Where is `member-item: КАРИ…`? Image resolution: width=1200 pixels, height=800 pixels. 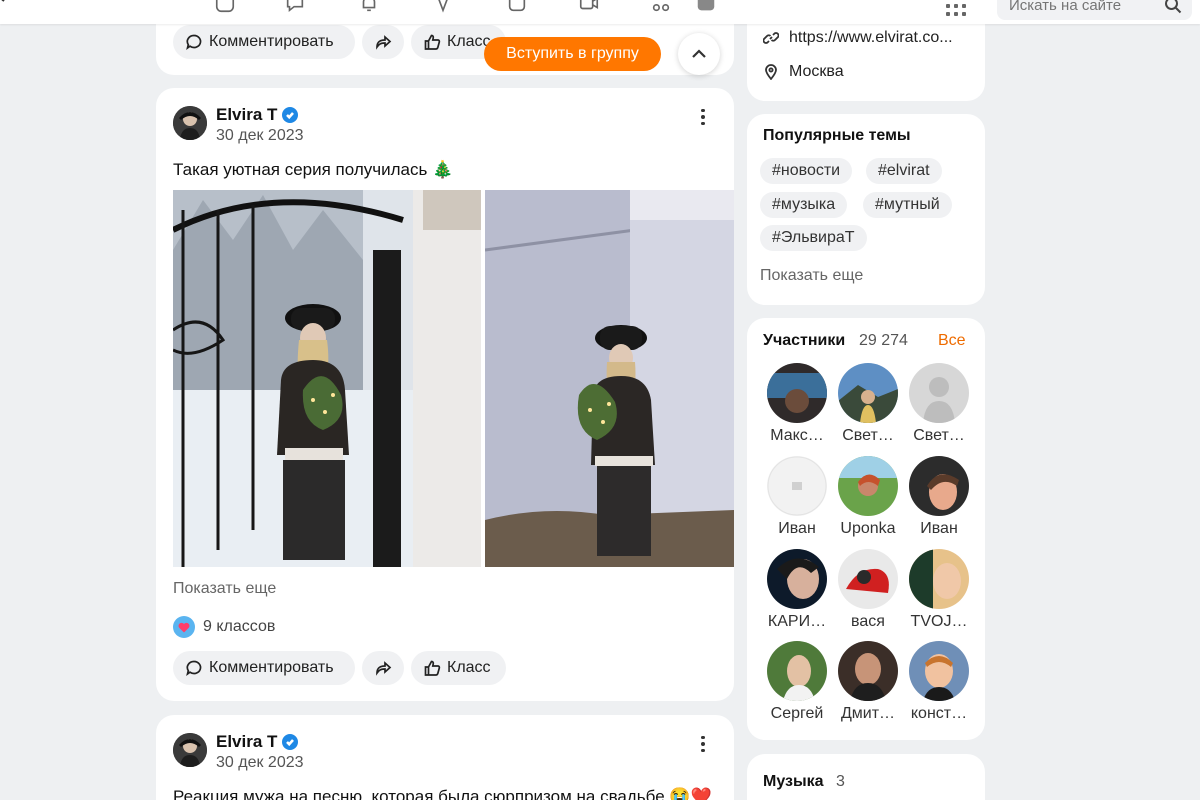 member-item: КАРИ… is located at coordinates (797, 594).